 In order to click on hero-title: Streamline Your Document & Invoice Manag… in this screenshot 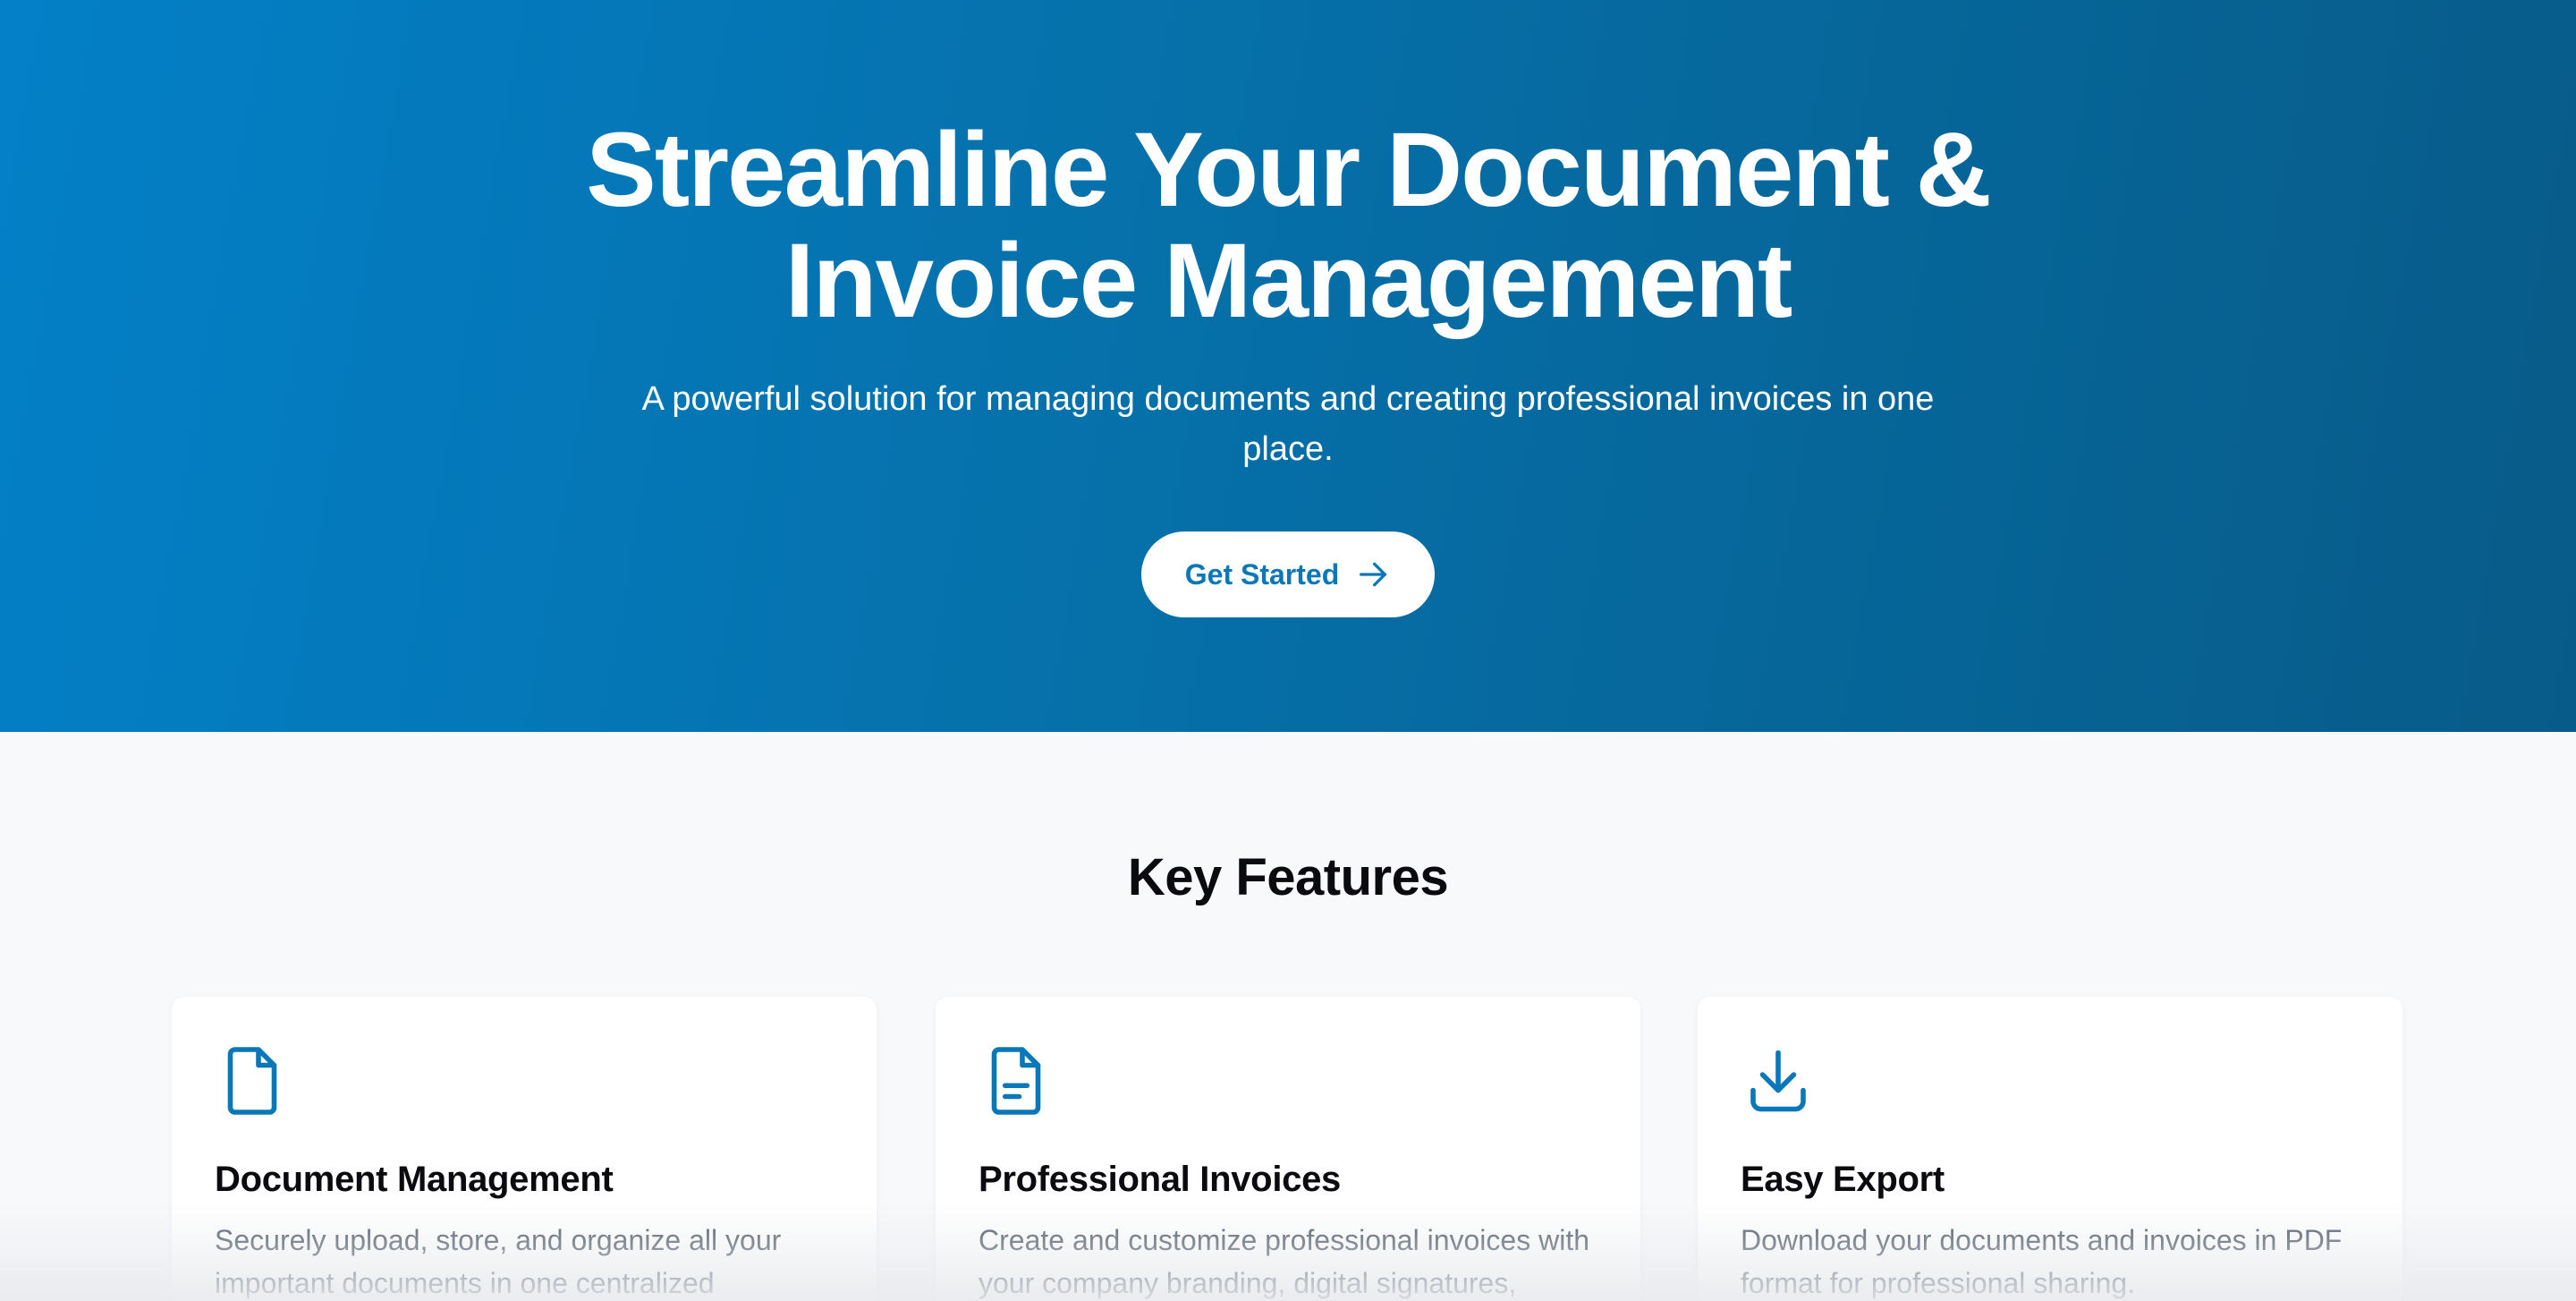, I will do `click(1289, 225)`.